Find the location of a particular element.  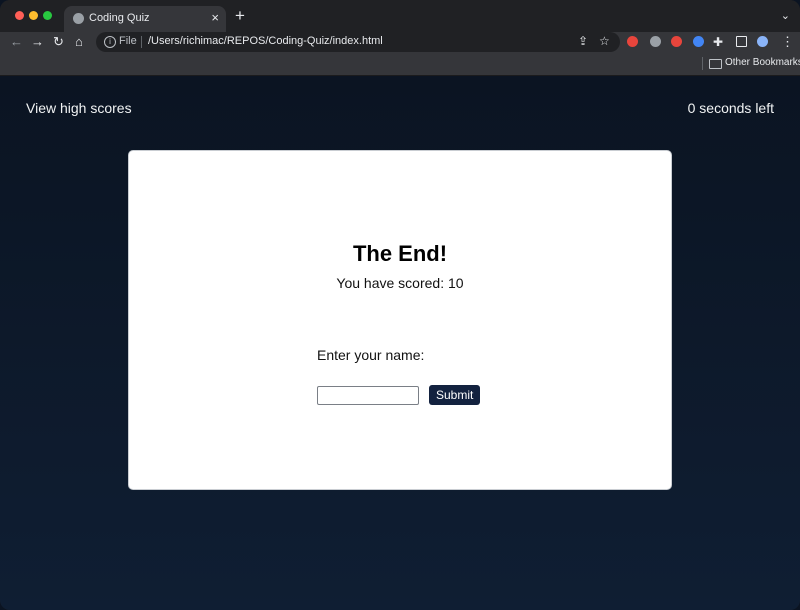

tab-coding-quiz: Coding Quiz × is located at coordinates (145, 19).